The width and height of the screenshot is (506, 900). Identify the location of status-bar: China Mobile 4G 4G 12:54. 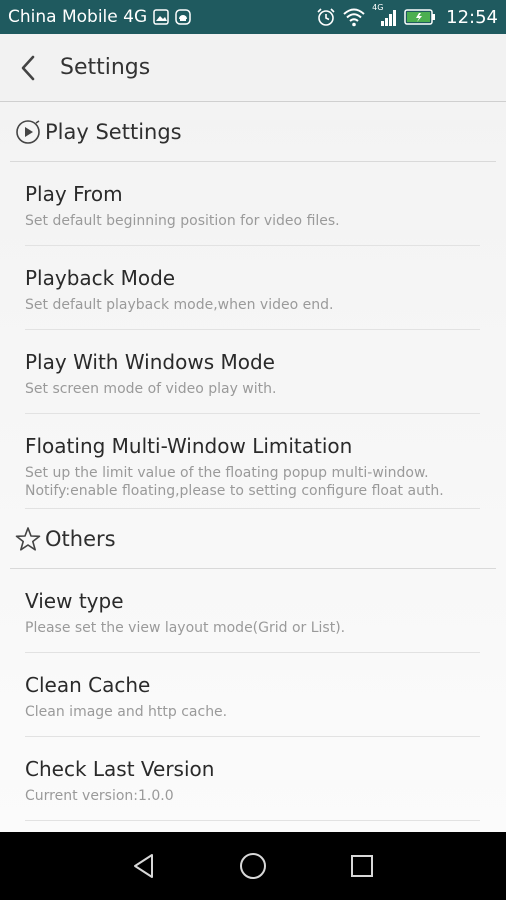
(253, 17).